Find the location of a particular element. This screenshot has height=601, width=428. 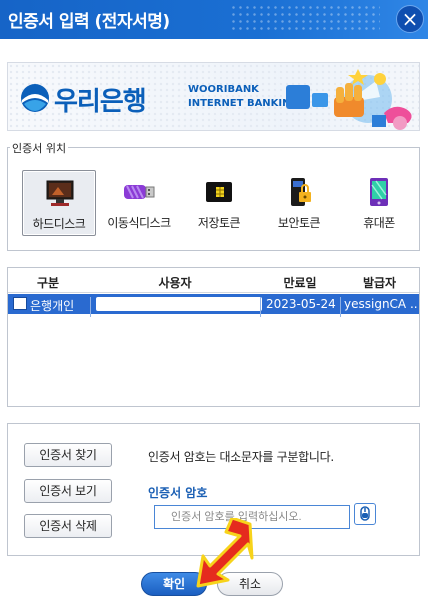

pointer-arrow-icon is located at coordinates (225, 553).